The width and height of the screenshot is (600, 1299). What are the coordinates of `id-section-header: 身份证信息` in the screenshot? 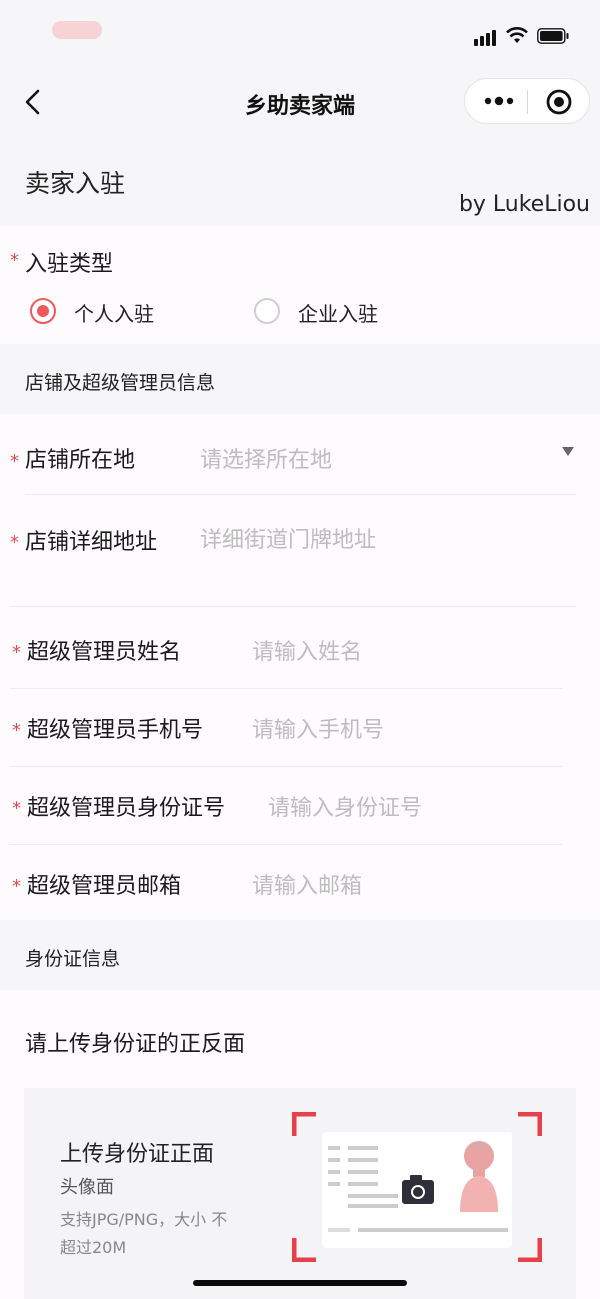 It's located at (300, 955).